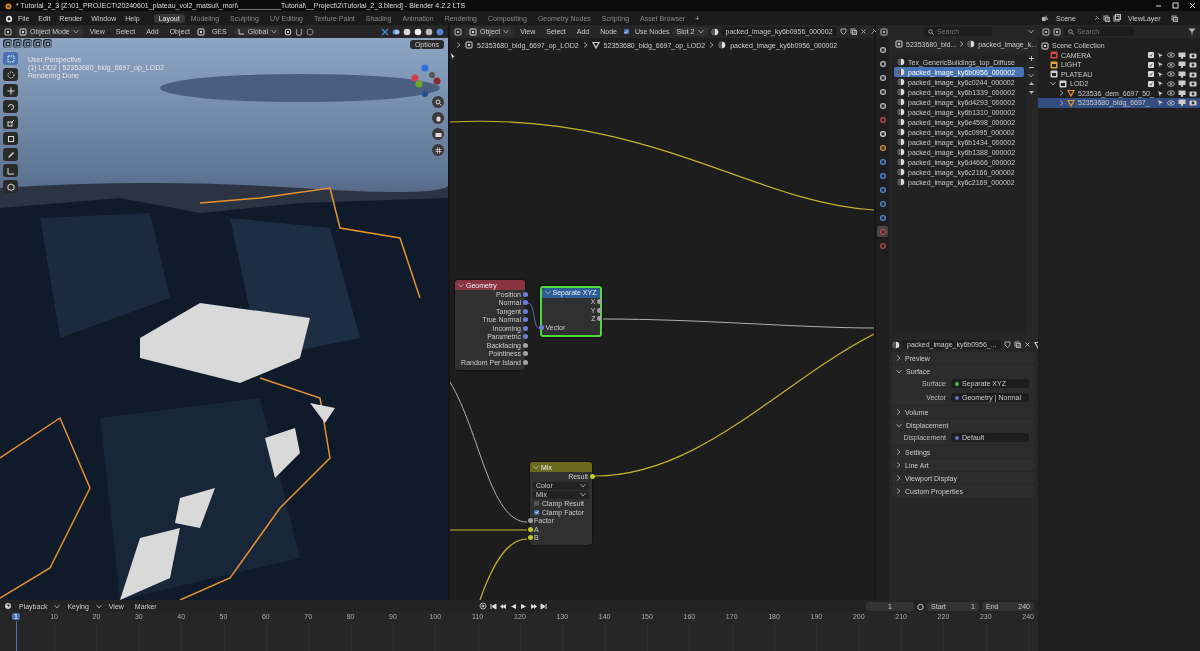  Describe the element at coordinates (10, 58) in the screenshot. I see `select-box-icon` at that location.